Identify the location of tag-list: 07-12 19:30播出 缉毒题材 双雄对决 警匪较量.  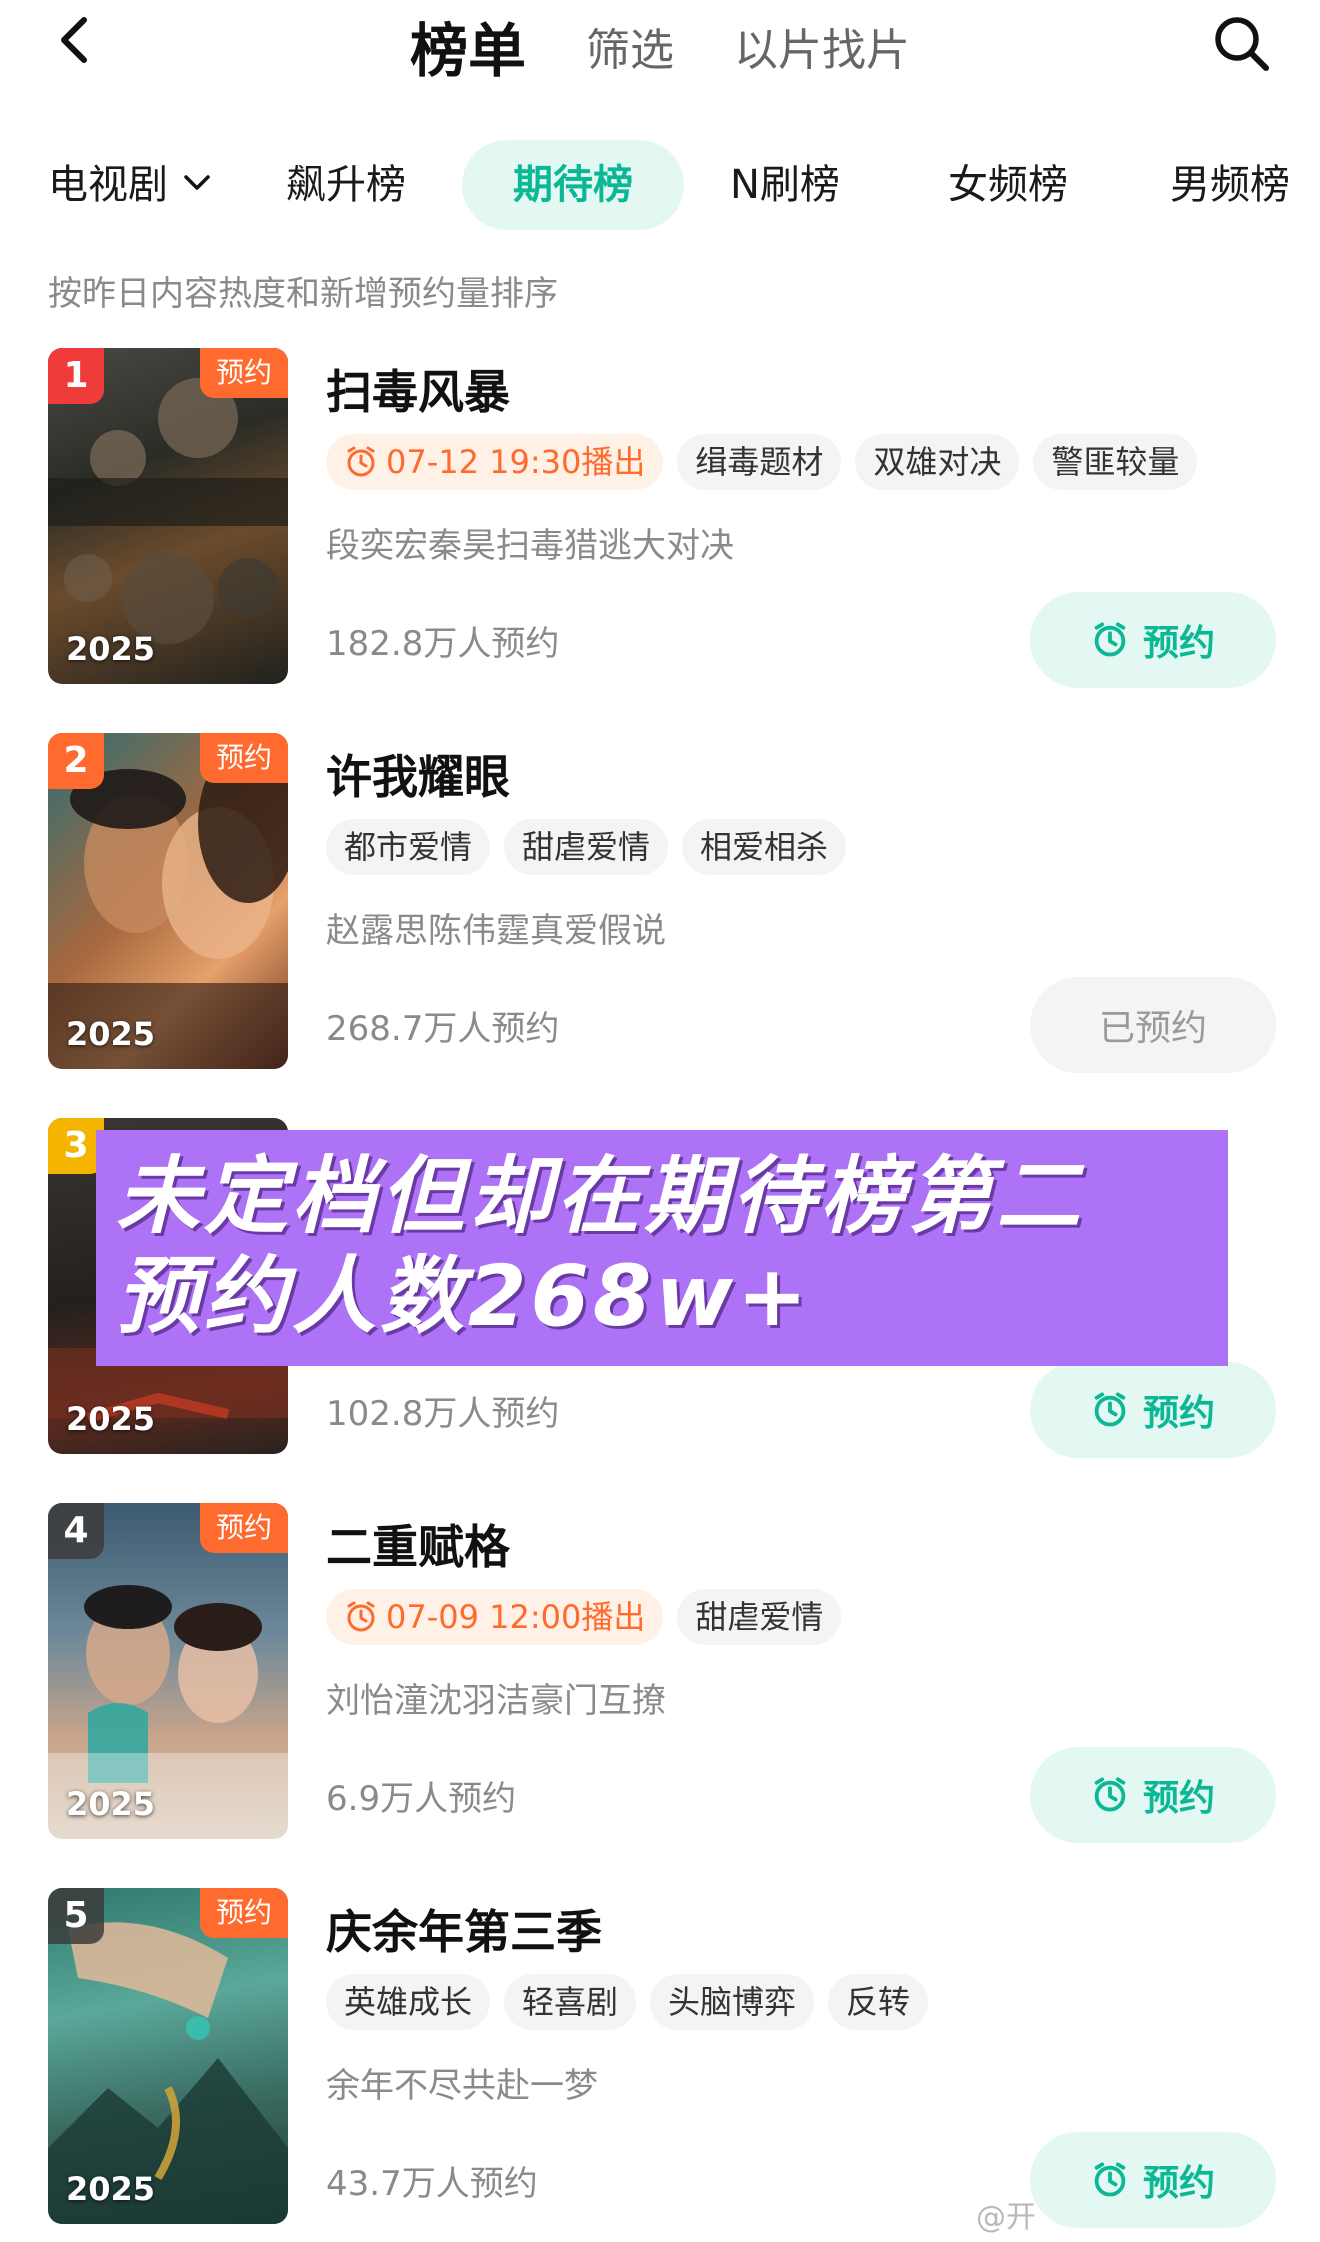
(762, 462).